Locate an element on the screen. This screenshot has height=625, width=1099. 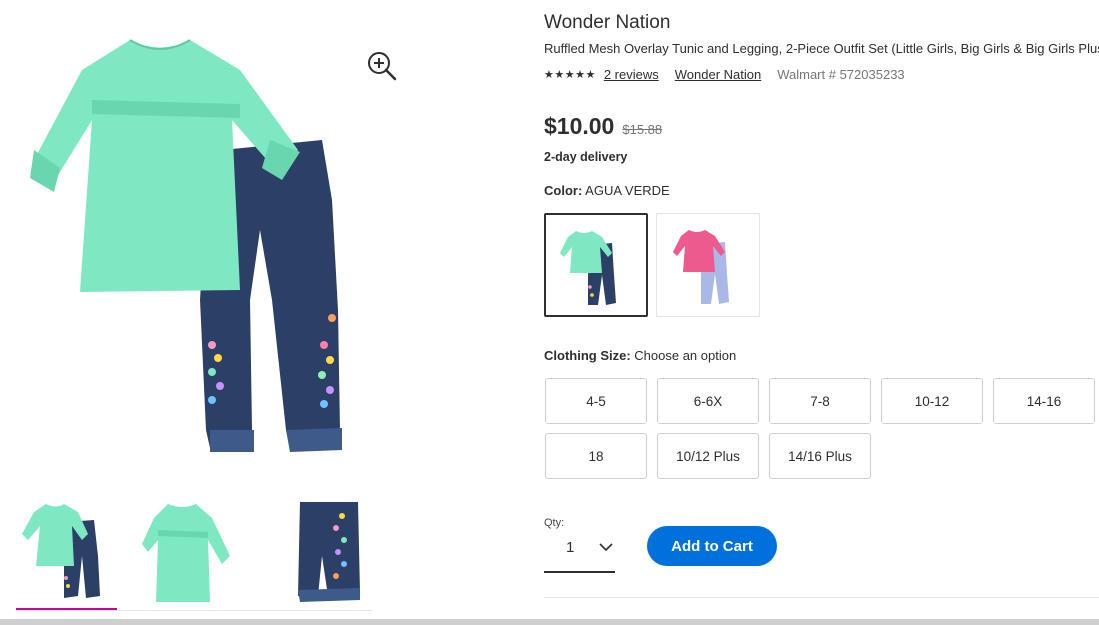
sku-number: Walmart # 572035233 is located at coordinates (841, 74).